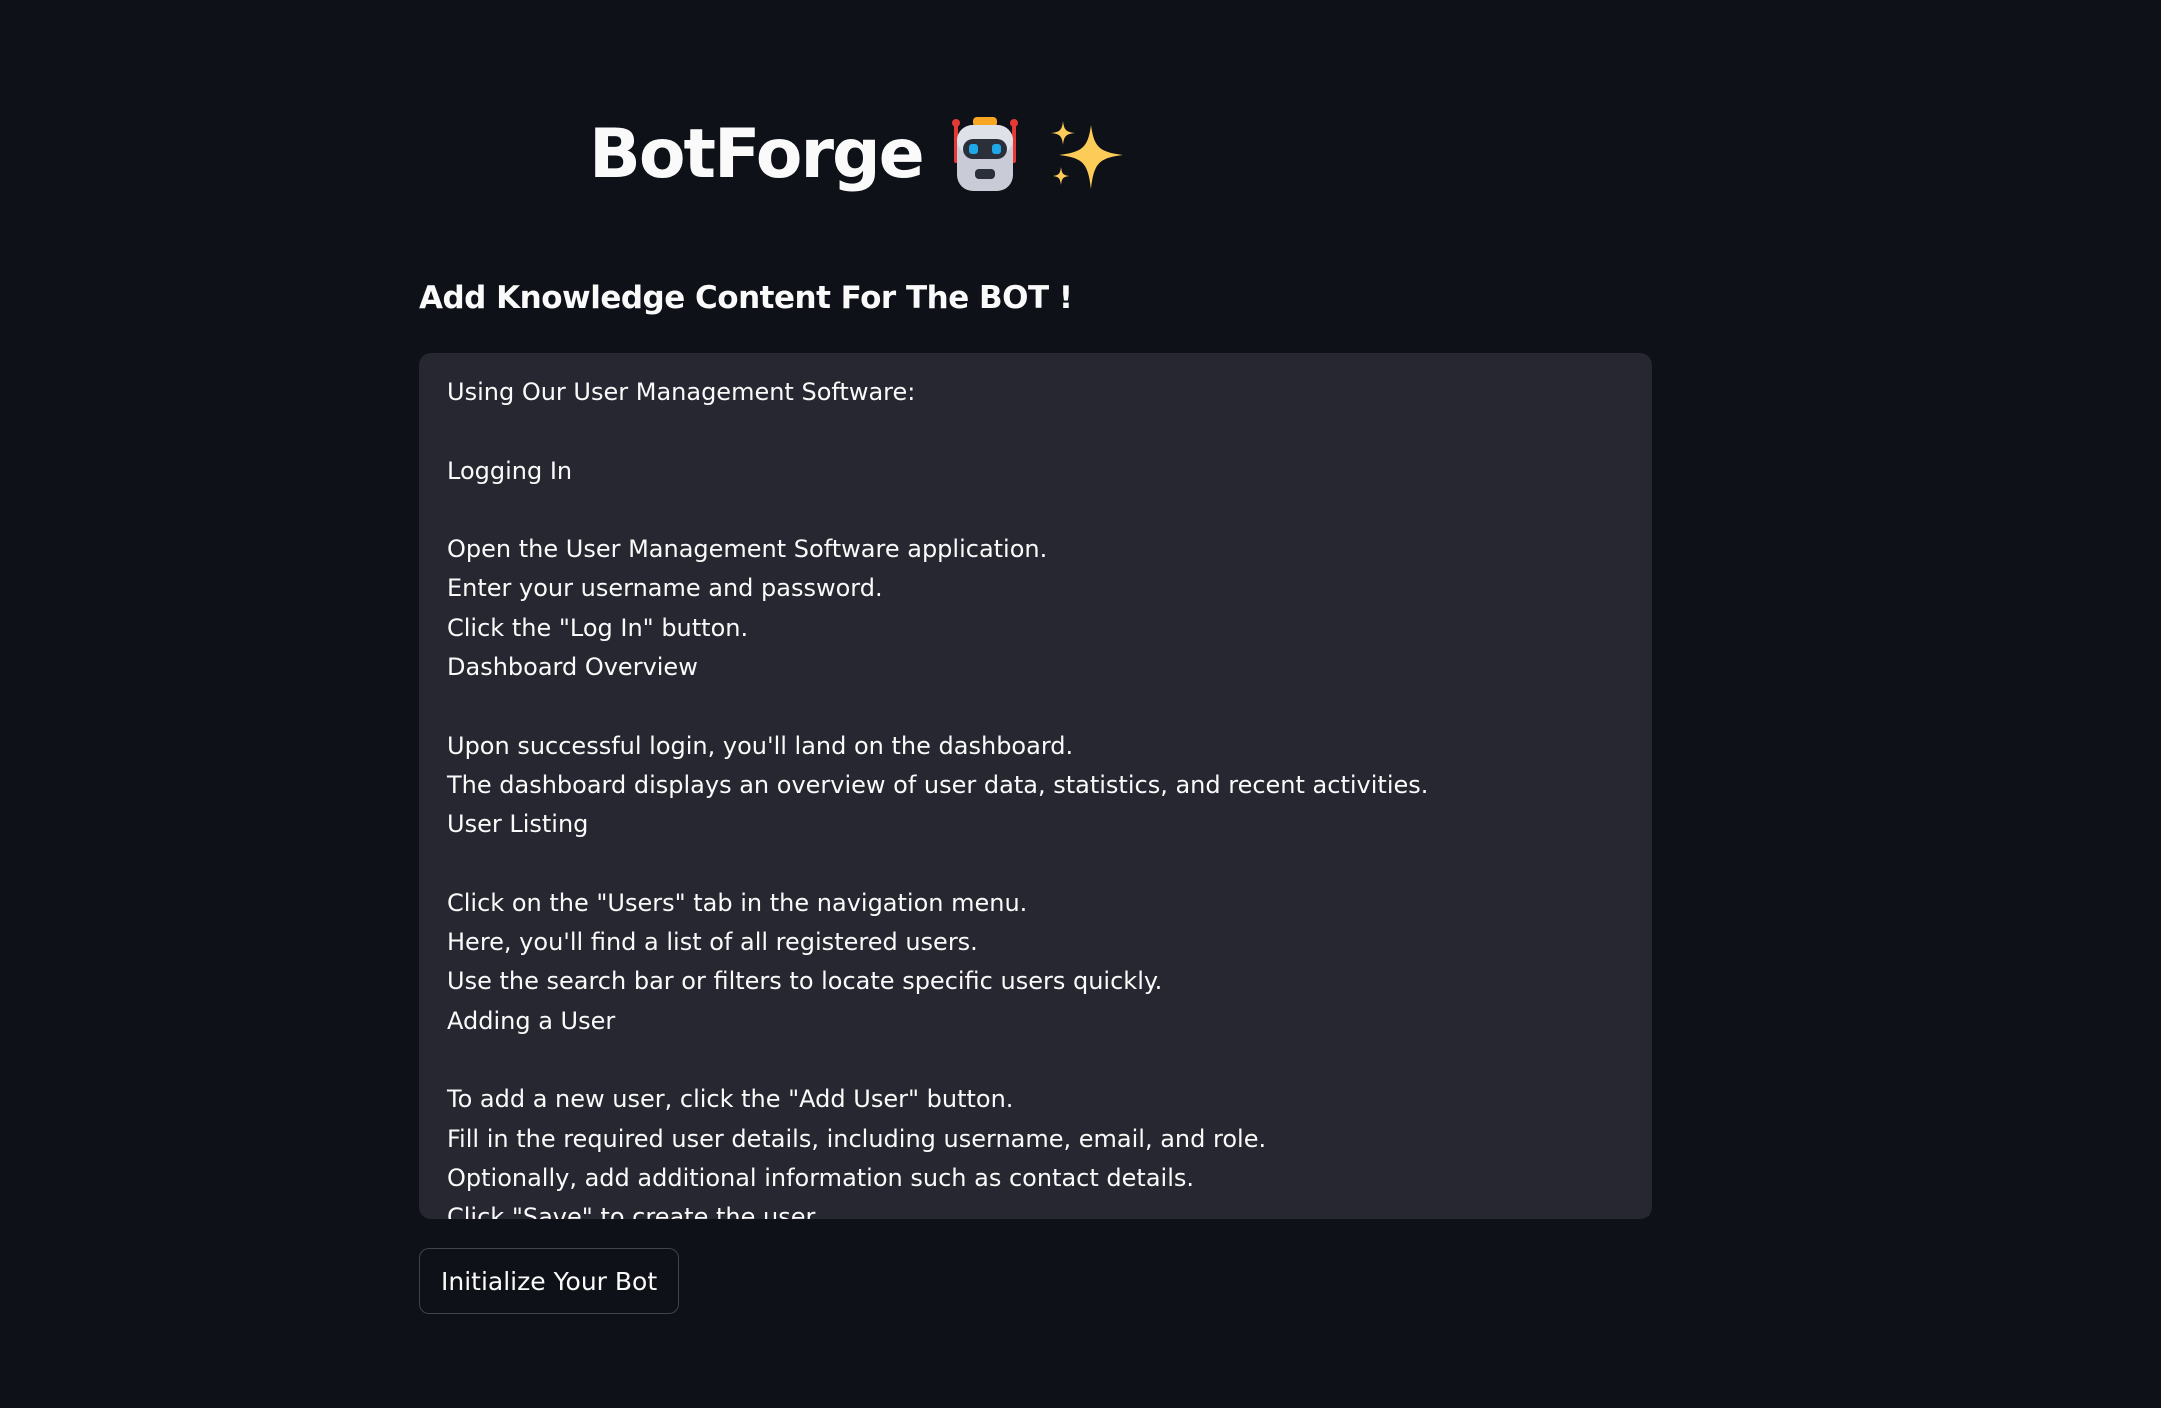 This screenshot has height=1408, width=2161. Describe the element at coordinates (1087, 155) in the screenshot. I see `sparkles-emoji-icon` at that location.